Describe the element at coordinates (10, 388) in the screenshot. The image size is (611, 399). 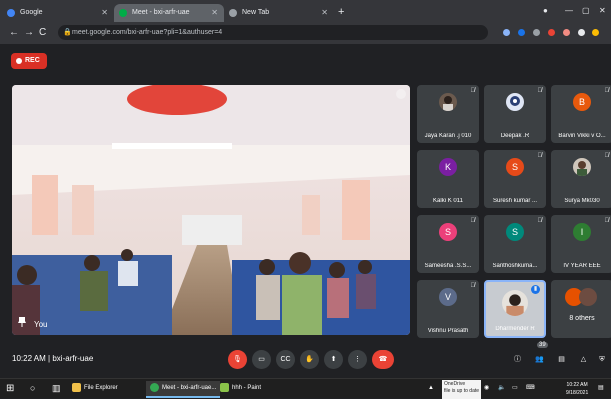
I see `start-button: ⊞` at that location.